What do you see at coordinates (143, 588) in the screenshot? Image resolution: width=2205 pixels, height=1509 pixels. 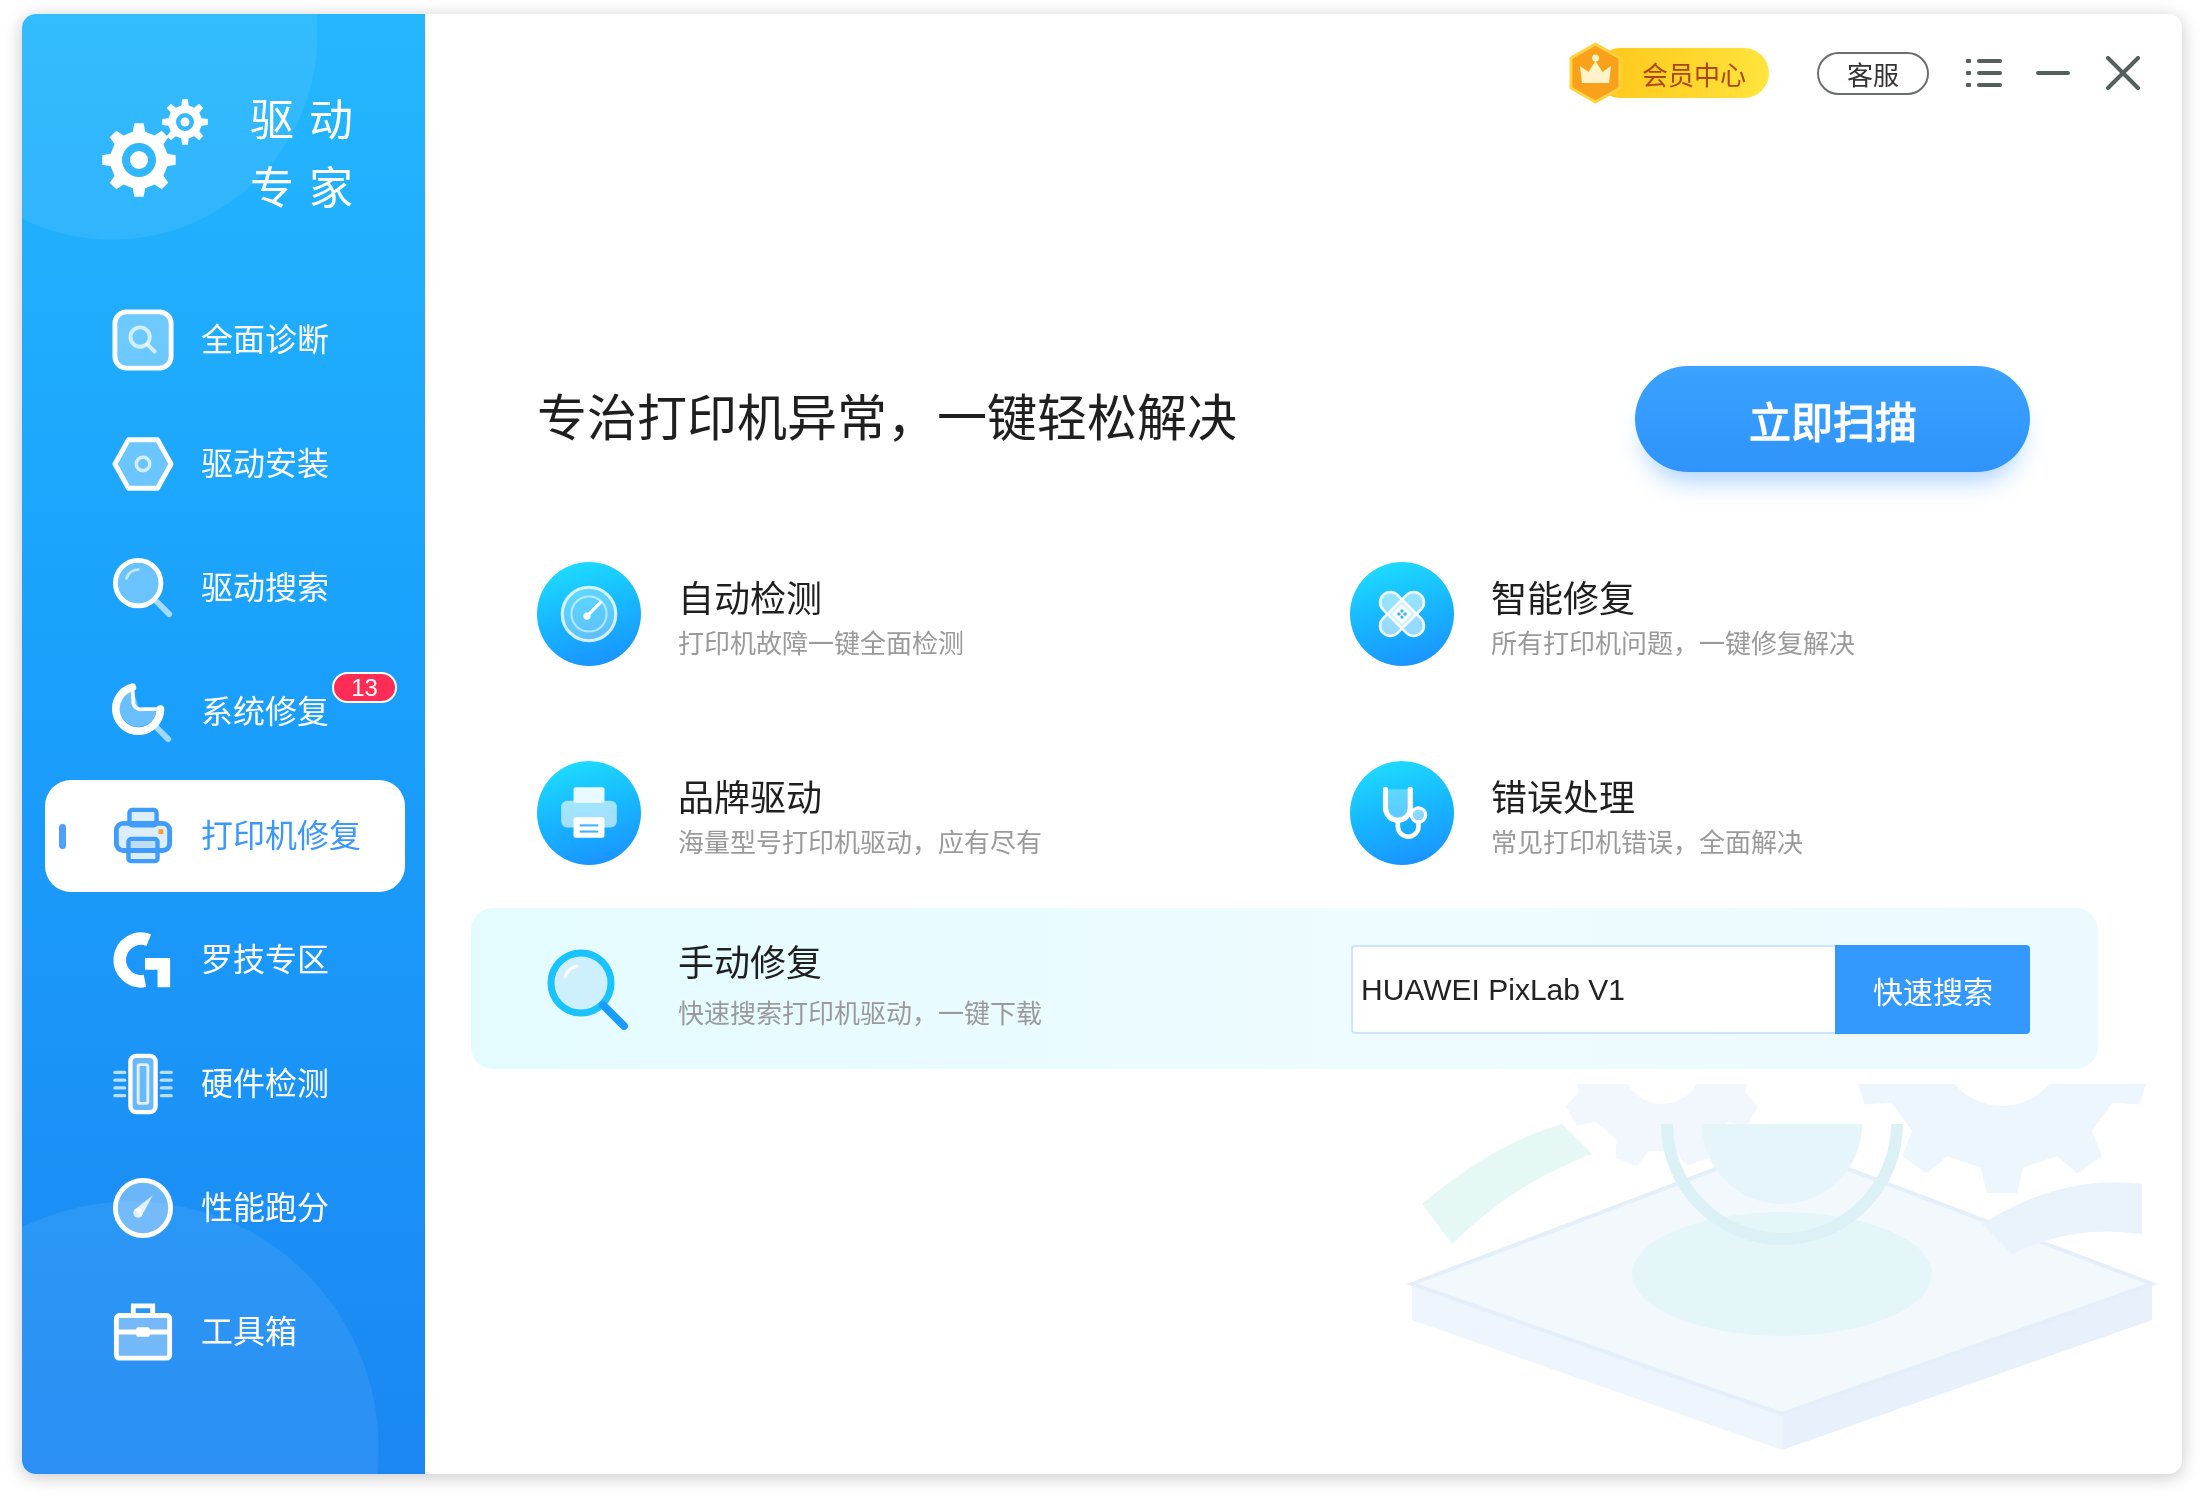 I see `search-icon` at bounding box center [143, 588].